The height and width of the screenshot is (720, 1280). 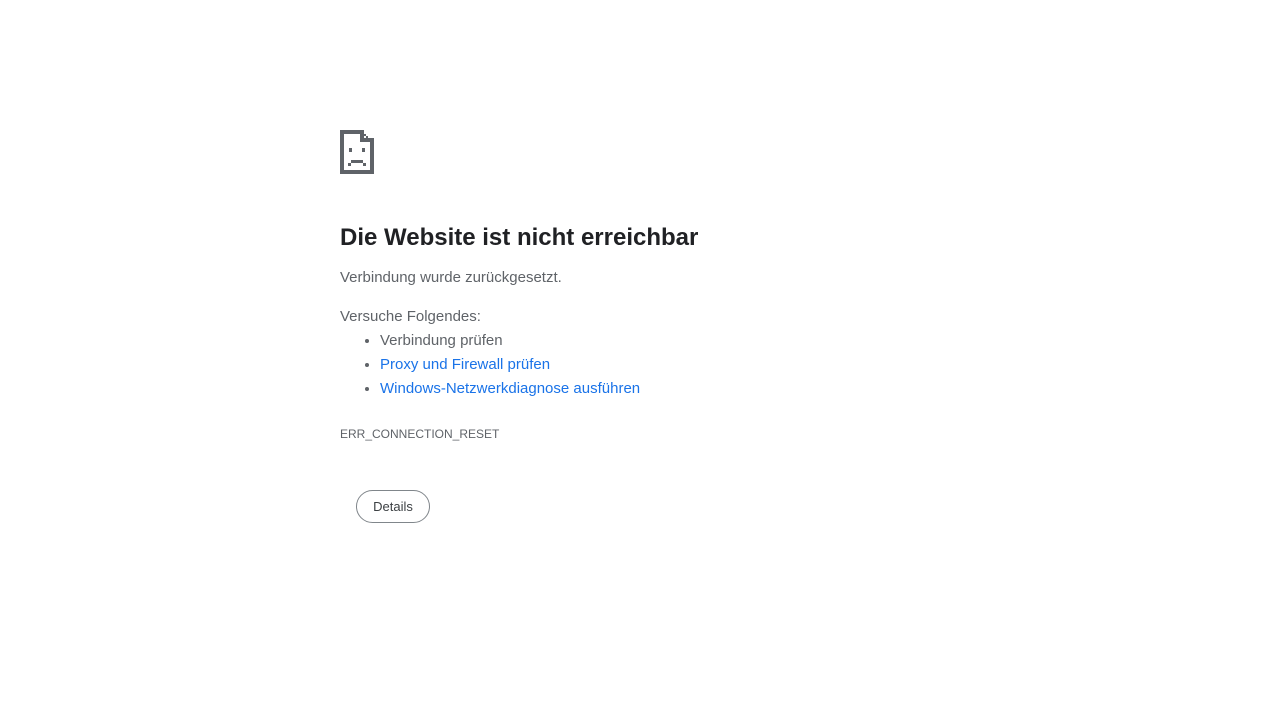 What do you see at coordinates (519, 237) in the screenshot?
I see `page-title: Die Website ist nicht erreichbar` at bounding box center [519, 237].